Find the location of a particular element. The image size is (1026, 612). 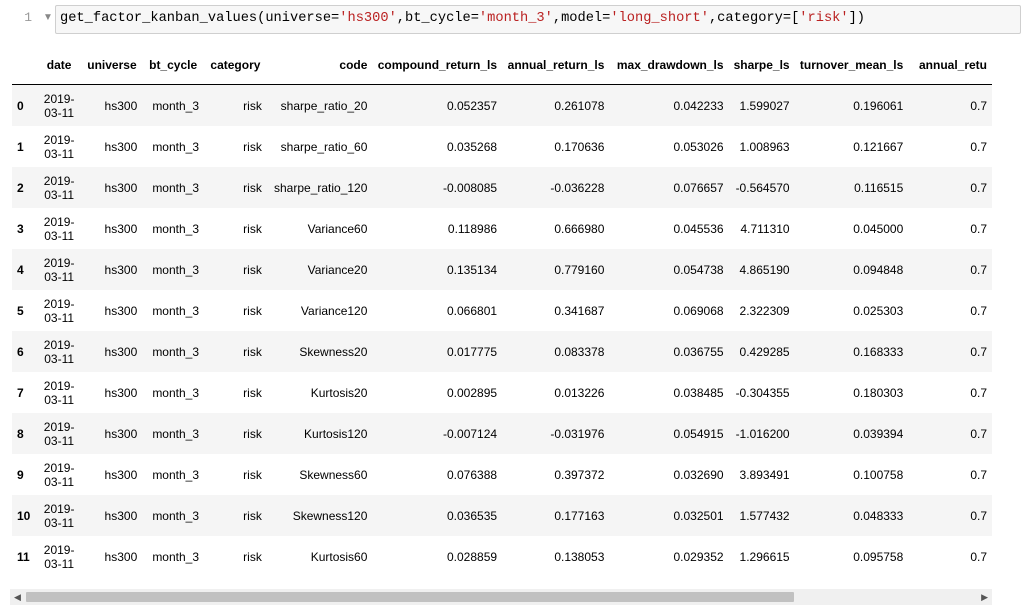

row-index: 1 is located at coordinates (20, 146).